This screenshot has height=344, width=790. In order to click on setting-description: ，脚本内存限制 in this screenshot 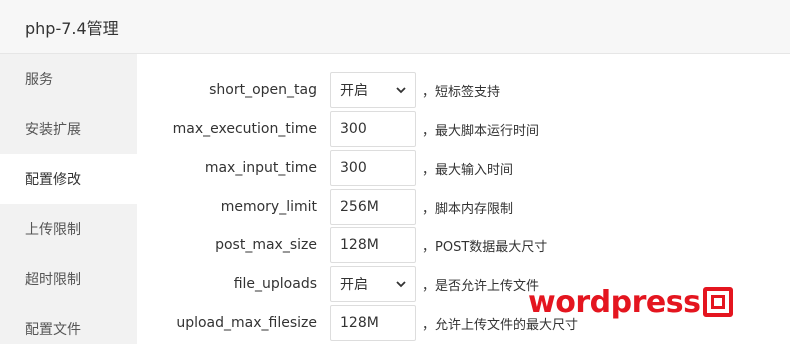, I will do `click(468, 209)`.